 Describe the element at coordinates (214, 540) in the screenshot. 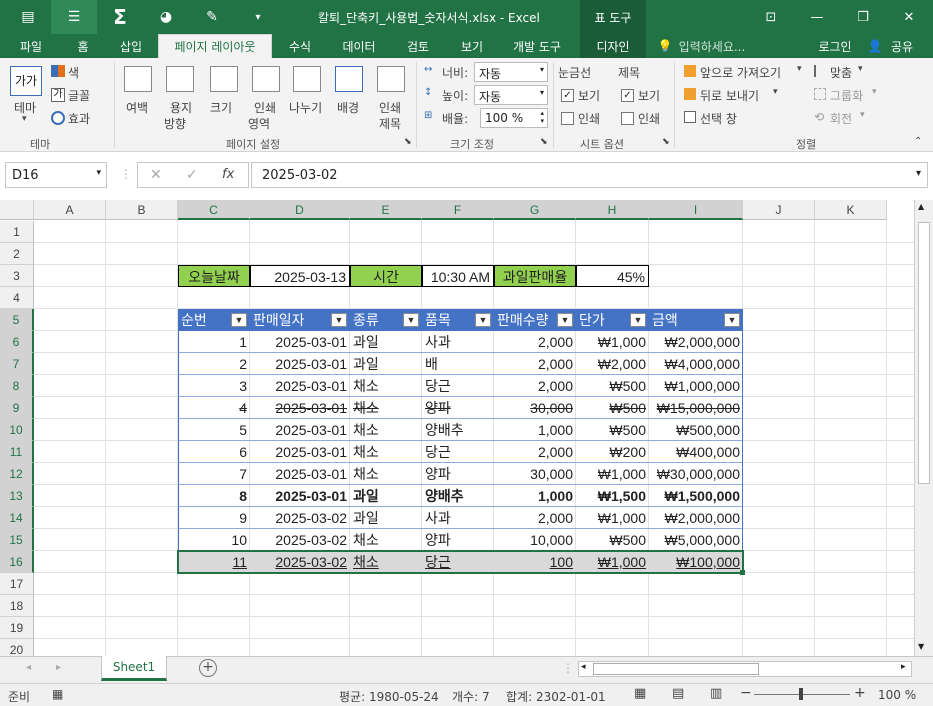

I see `table-cell: 10` at that location.